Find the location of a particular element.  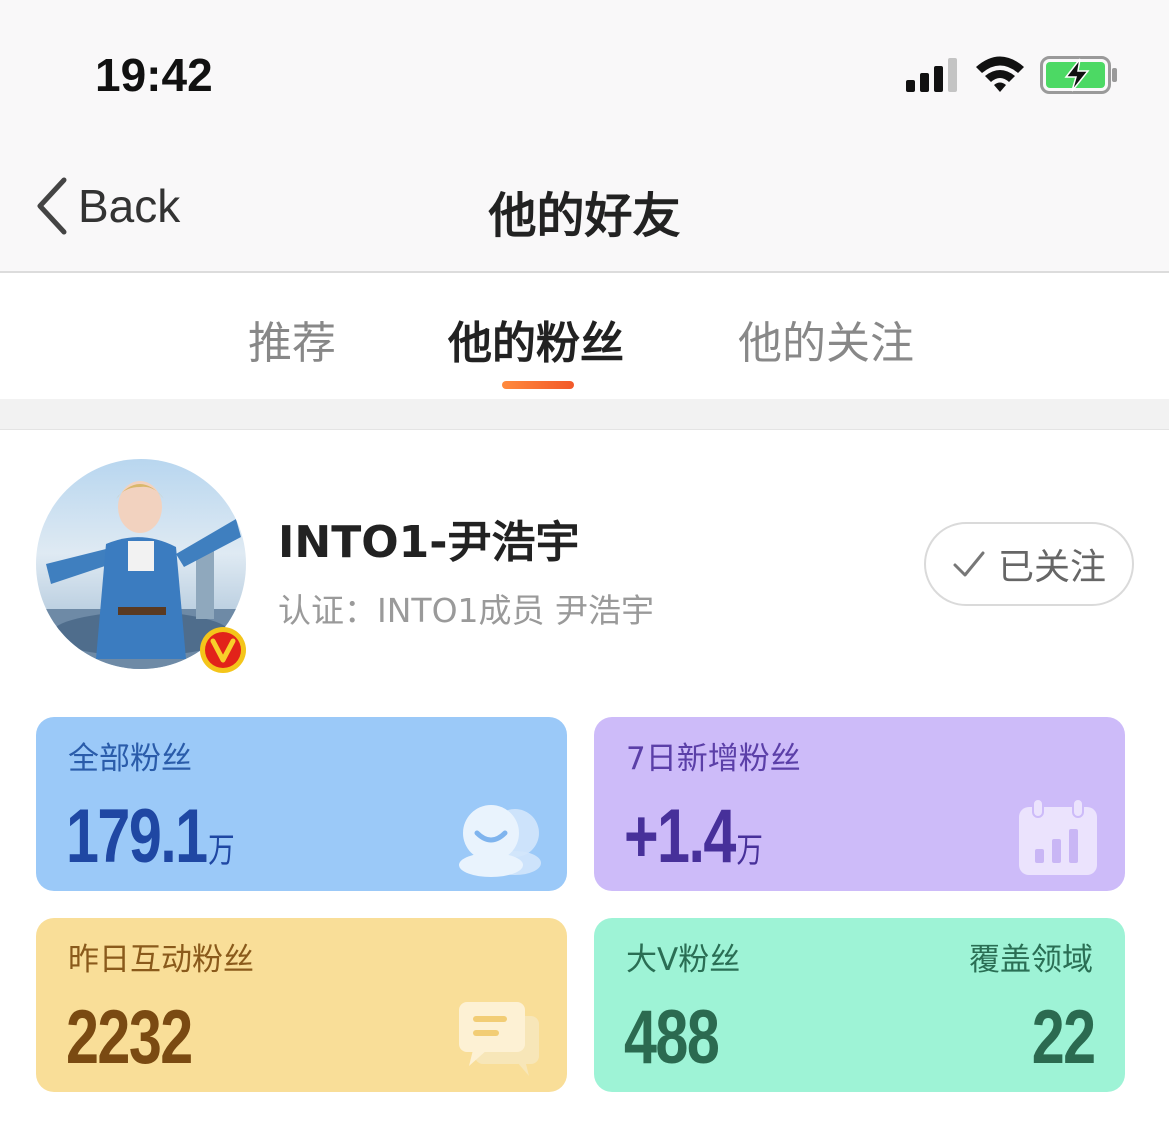

checkmark-icon is located at coordinates (969, 564).